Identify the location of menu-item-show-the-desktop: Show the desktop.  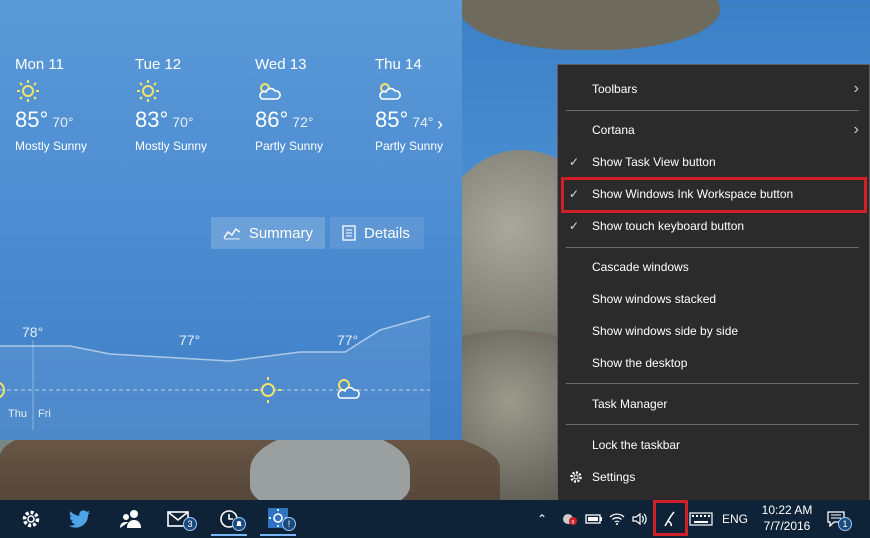
(713, 363).